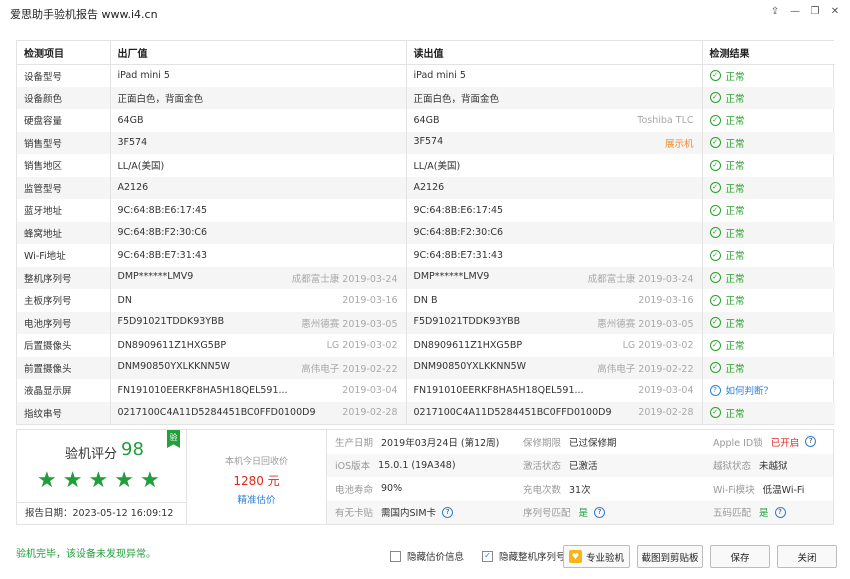  I want to click on info-value: 31次, so click(580, 490).